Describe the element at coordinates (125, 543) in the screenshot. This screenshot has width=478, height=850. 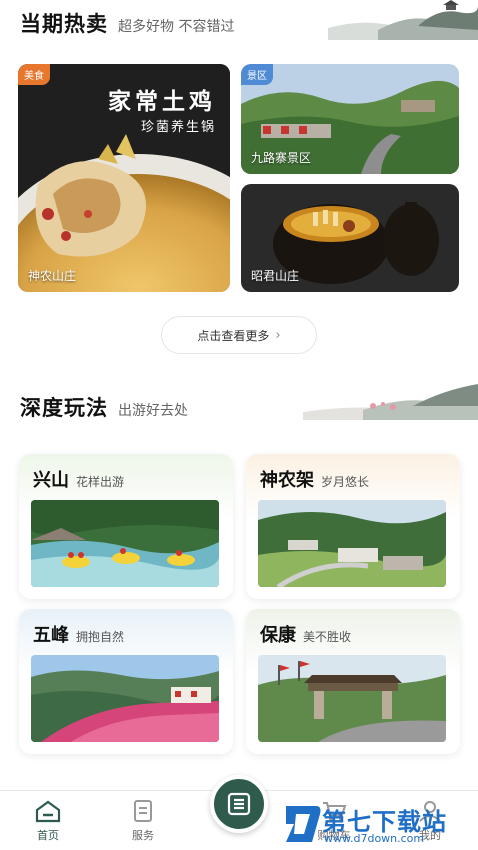
I see `rafting-photo` at that location.